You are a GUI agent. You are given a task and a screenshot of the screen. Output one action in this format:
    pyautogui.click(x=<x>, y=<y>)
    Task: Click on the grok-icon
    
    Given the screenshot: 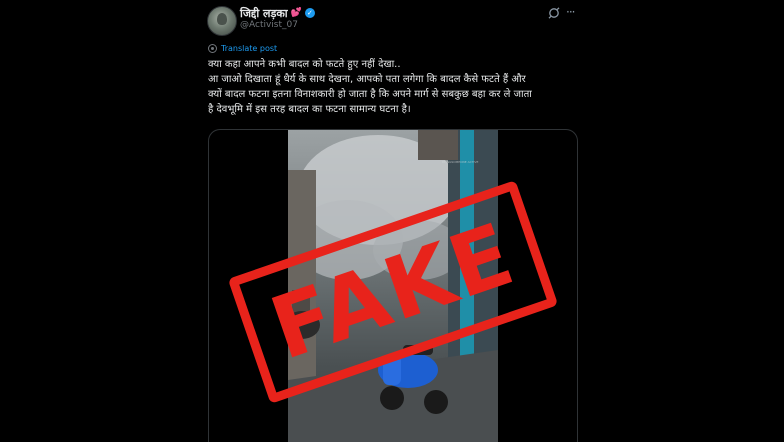 What is the action you would take?
    pyautogui.click(x=554, y=13)
    